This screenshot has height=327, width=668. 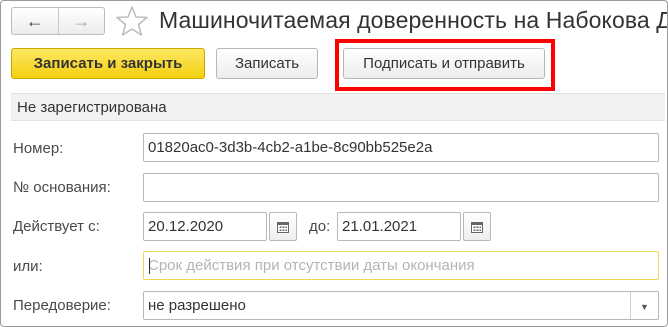 What do you see at coordinates (320, 226) in the screenshot?
I see `valid-to-label: до:` at bounding box center [320, 226].